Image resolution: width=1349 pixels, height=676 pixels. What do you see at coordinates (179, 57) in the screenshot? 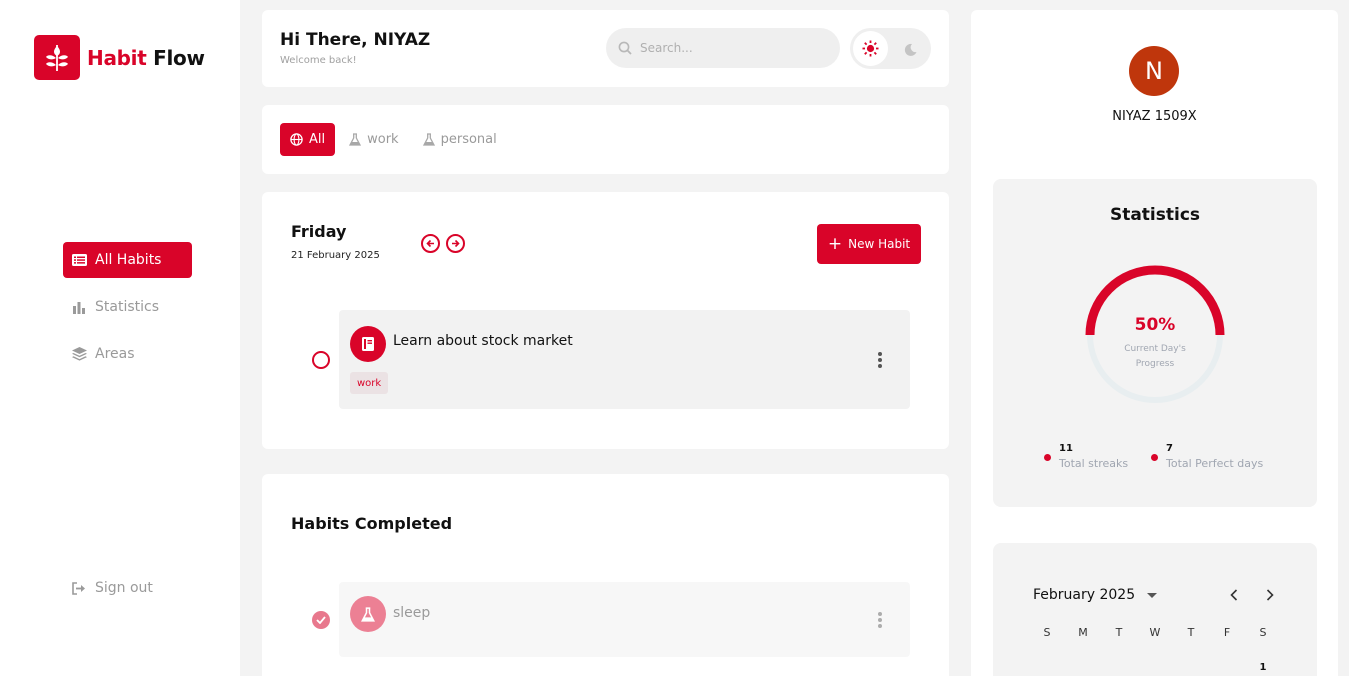
I see `app-name-part2: Flow` at bounding box center [179, 57].